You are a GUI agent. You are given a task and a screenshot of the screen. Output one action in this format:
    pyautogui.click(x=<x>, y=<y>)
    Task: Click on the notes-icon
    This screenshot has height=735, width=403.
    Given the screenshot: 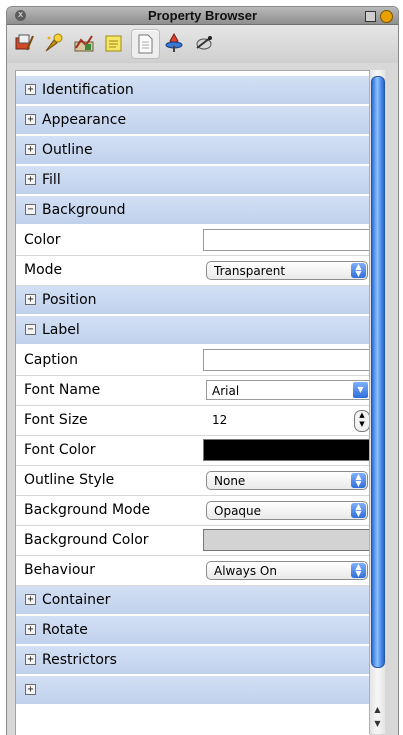 What is the action you would take?
    pyautogui.click(x=114, y=43)
    